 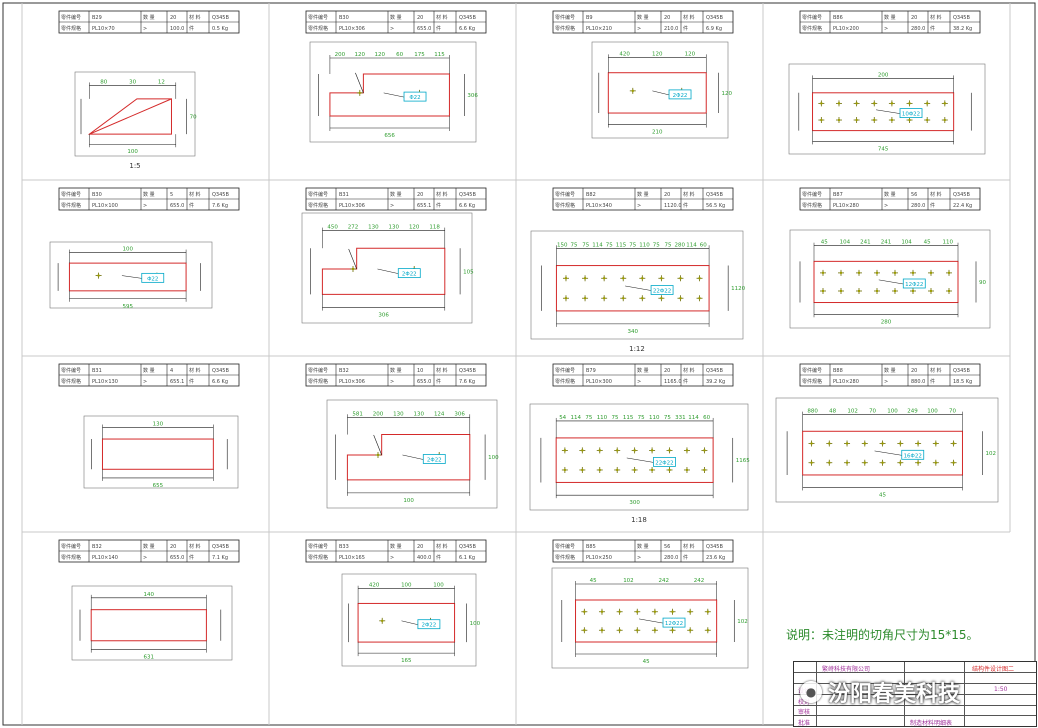 What do you see at coordinates (406, 661) in the screenshot?
I see `dimension-label: 165` at bounding box center [406, 661].